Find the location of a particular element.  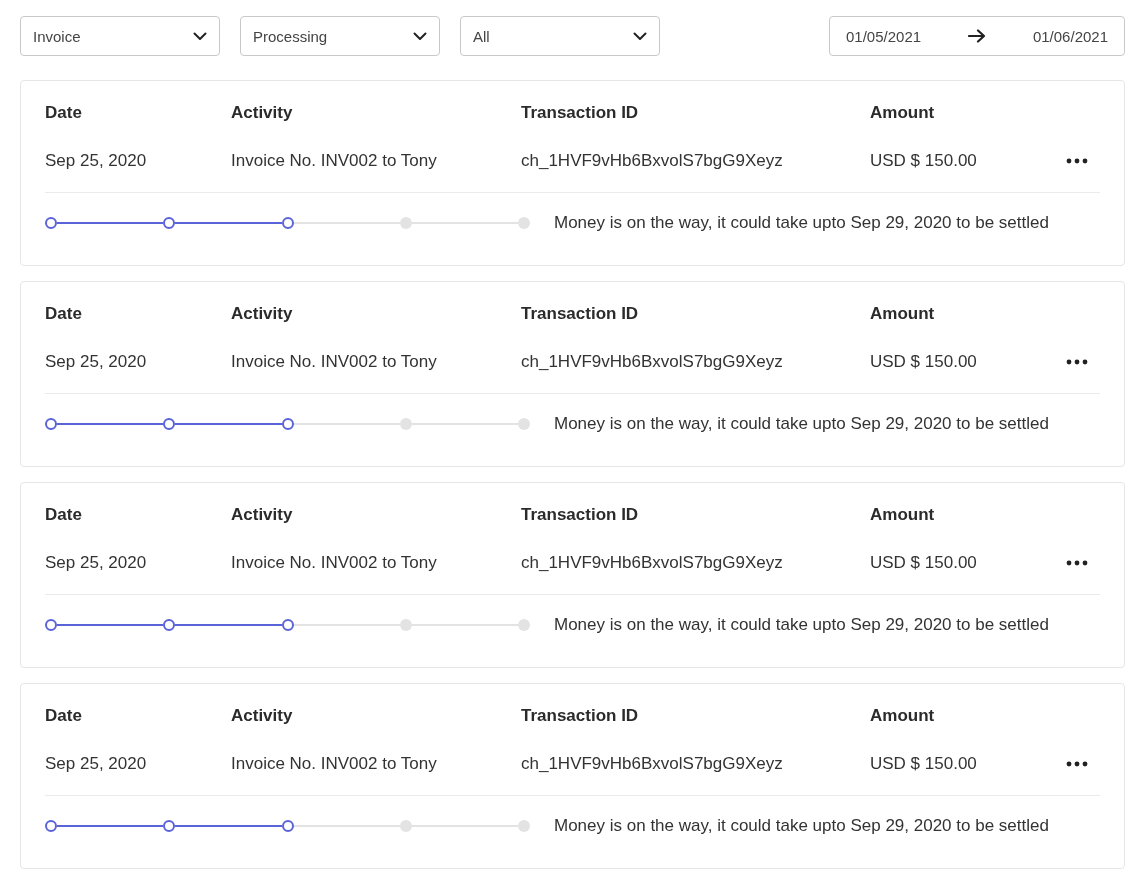

filter-dropdown: Processing is located at coordinates (340, 36).